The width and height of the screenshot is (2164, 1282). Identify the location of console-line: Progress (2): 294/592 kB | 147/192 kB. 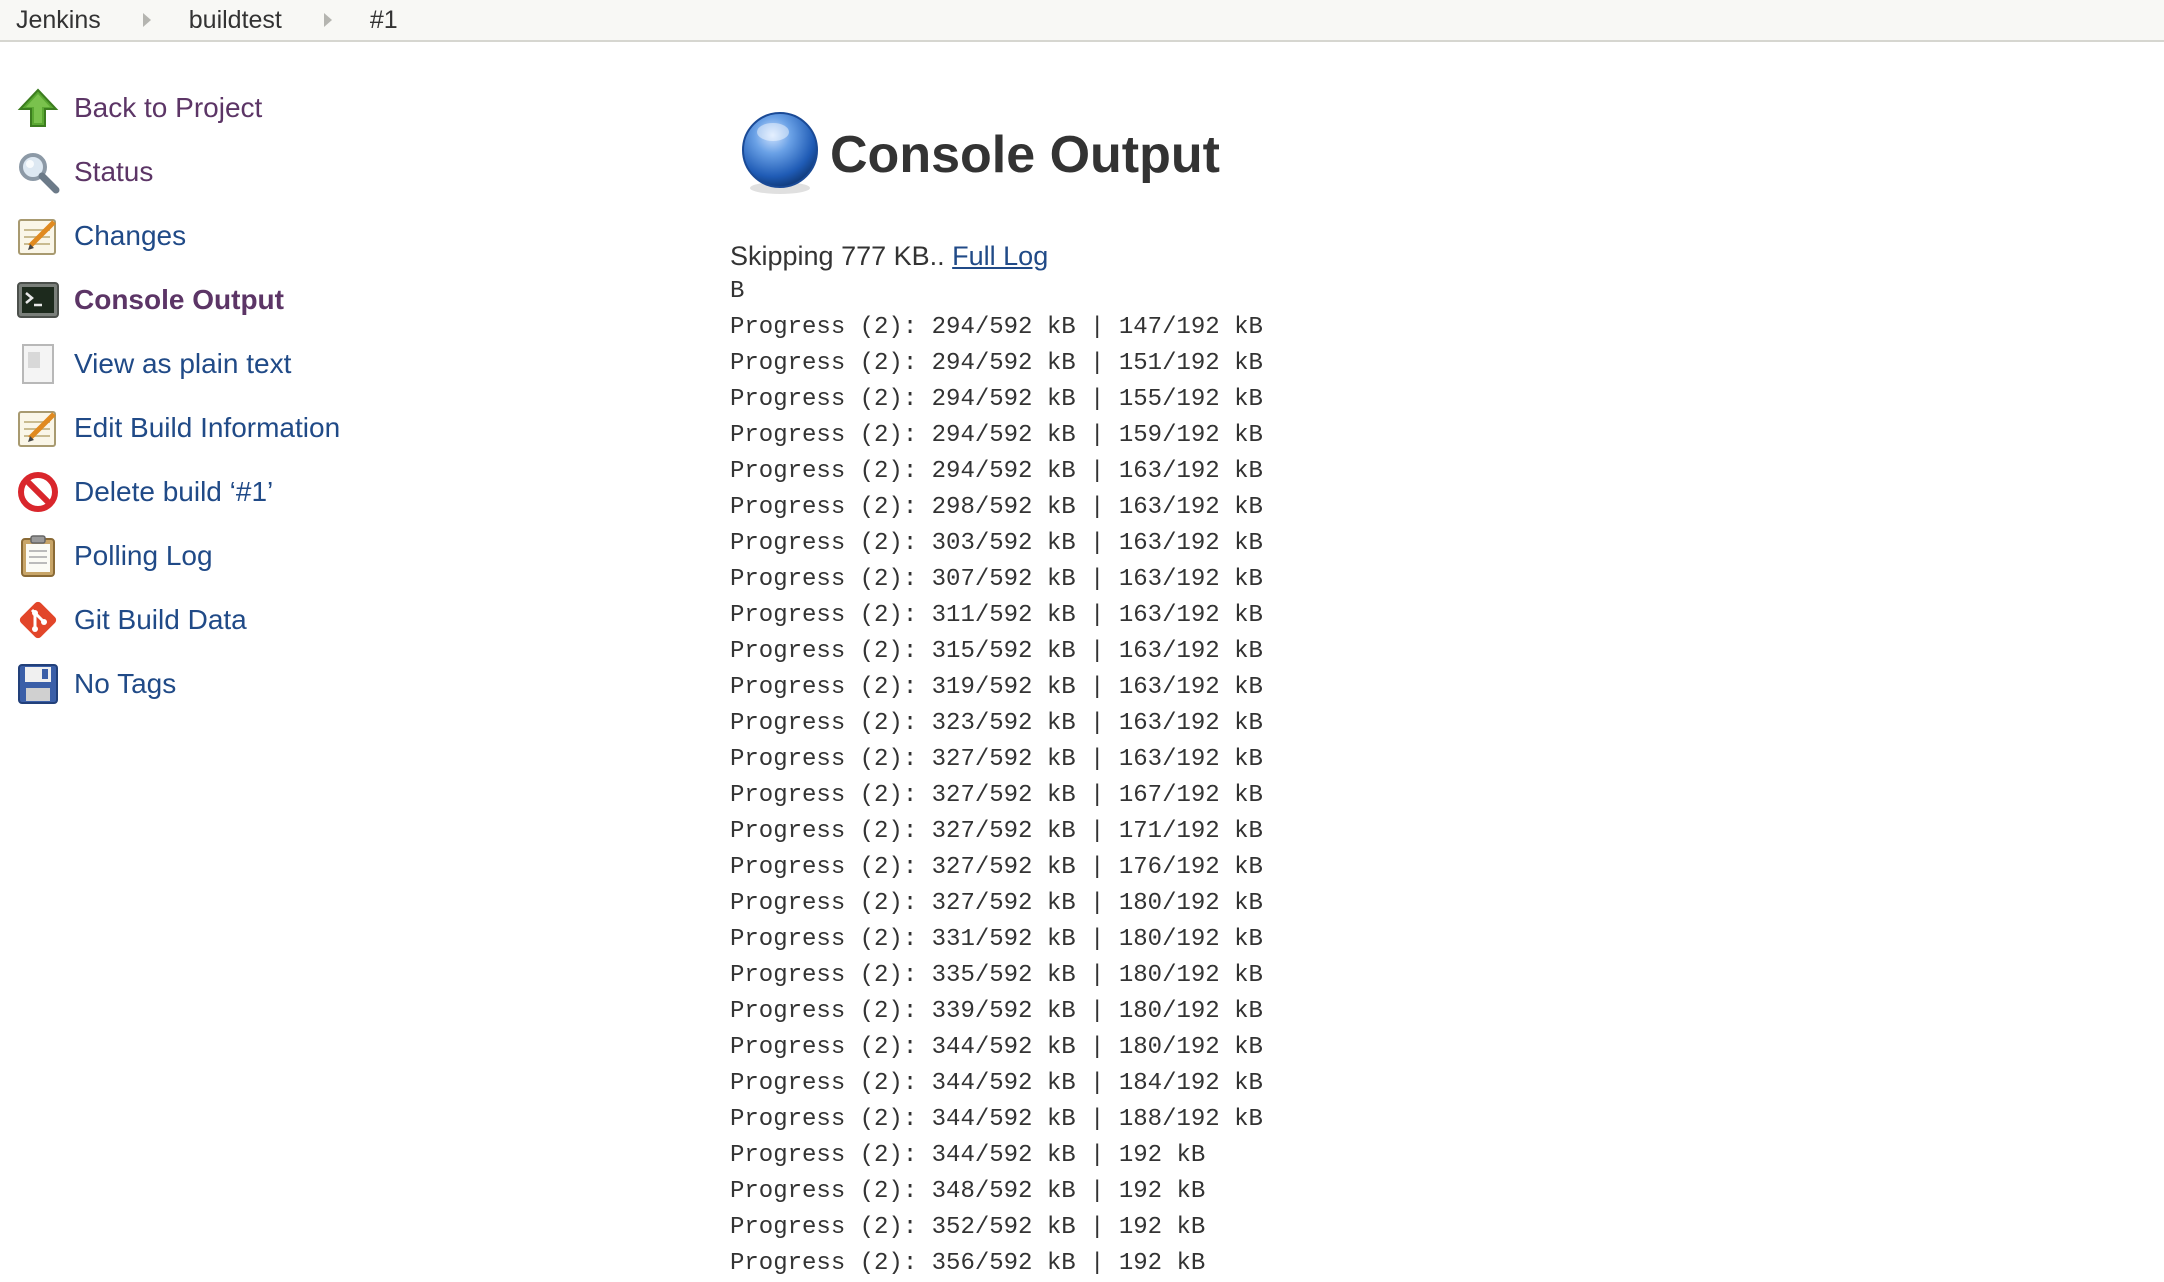
(996, 327).